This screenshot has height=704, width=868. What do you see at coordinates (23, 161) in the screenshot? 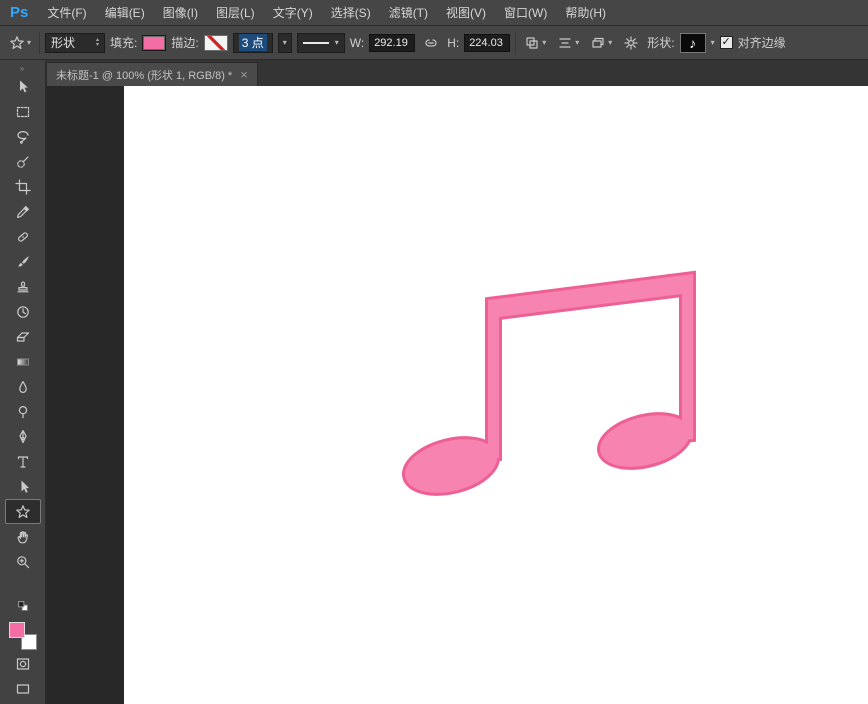
I see `quick-selection-tool` at bounding box center [23, 161].